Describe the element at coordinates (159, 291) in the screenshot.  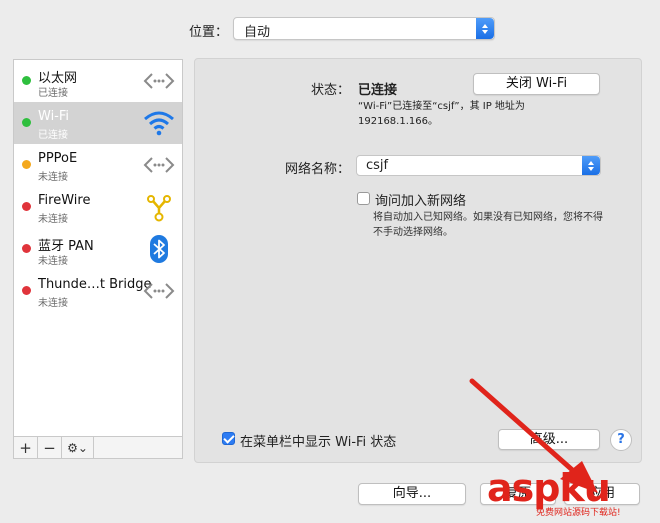
I see `thunderbolt-bridge-icon` at that location.